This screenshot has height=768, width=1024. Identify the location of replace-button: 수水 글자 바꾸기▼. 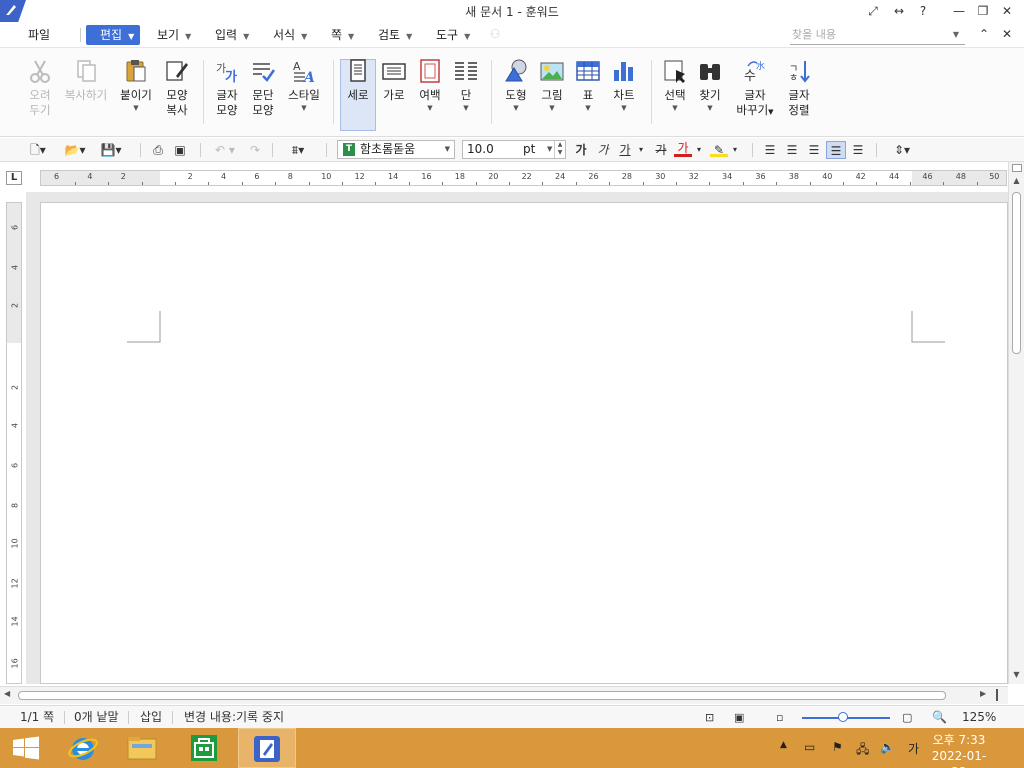
(755, 89).